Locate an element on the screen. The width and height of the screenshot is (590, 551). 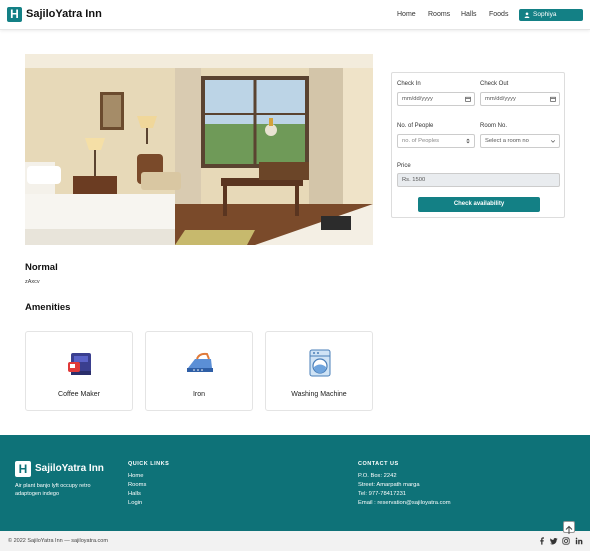
amenity-card-iron: Iron is located at coordinates (199, 371).